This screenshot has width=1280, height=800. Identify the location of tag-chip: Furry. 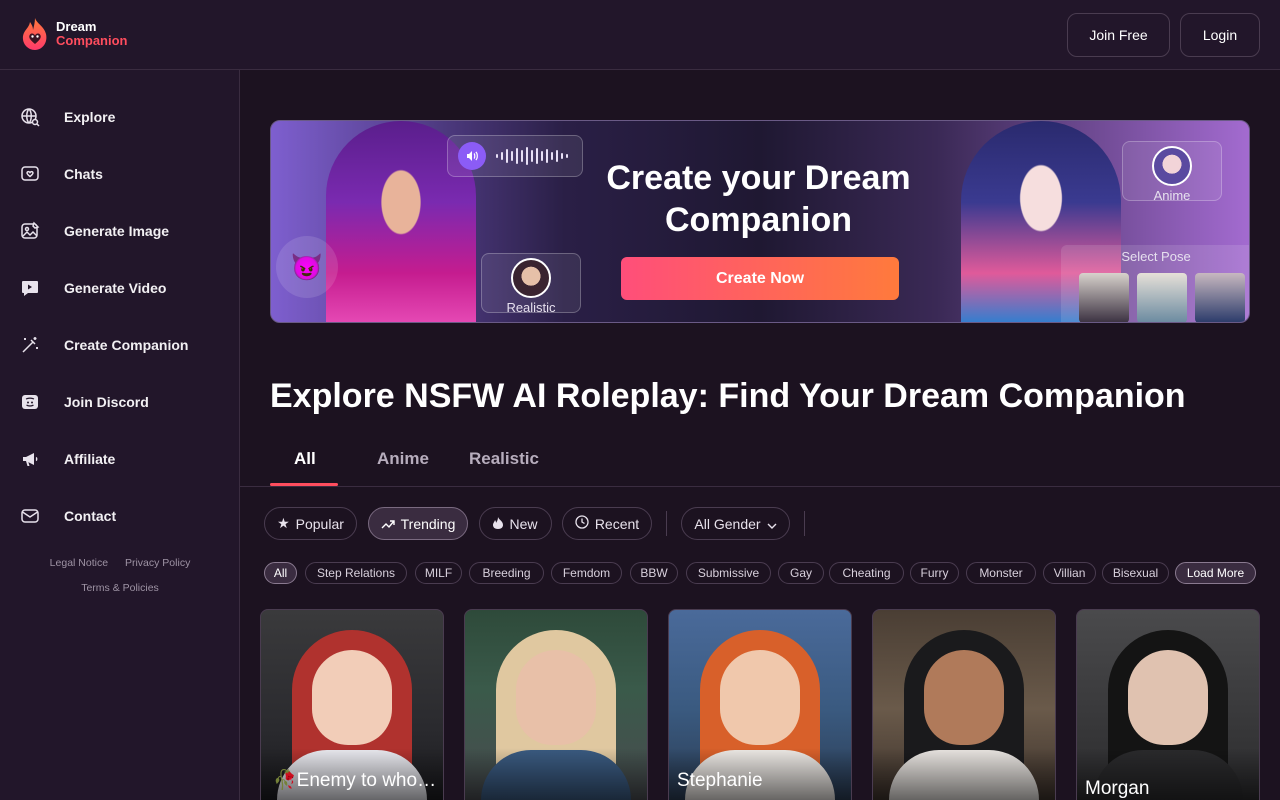
(934, 573).